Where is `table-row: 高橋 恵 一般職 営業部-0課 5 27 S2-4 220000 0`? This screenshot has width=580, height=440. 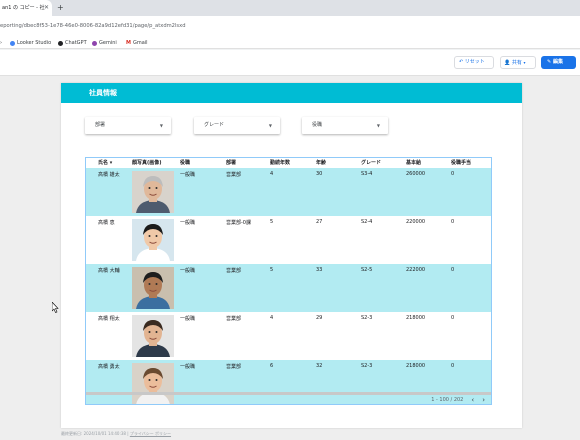 table-row: 高橋 恵 一般職 営業部-0課 5 27 S2-4 220000 0 is located at coordinates (288, 240).